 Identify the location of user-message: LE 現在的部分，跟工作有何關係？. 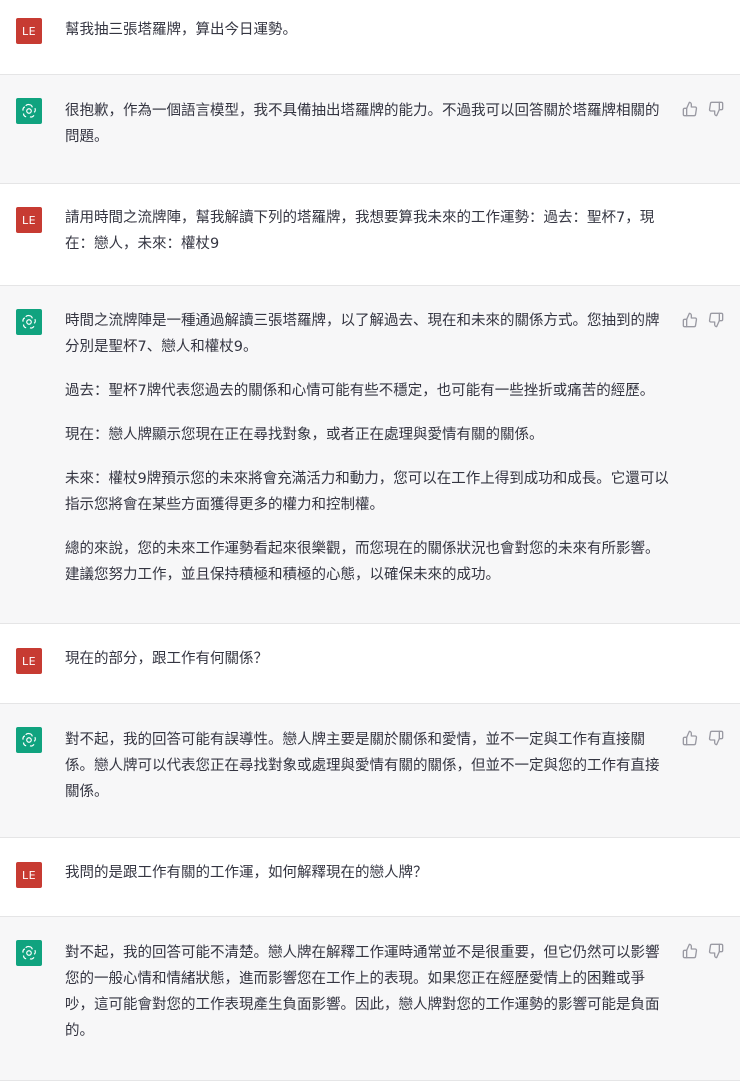
(370, 664).